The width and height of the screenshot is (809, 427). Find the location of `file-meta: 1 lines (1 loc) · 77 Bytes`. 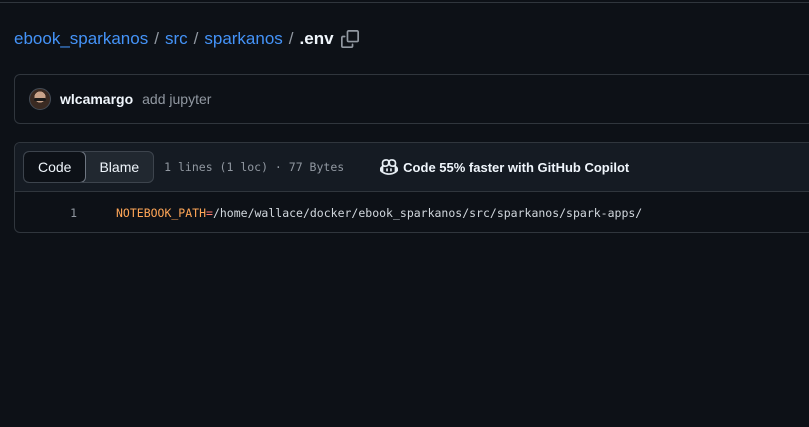

file-meta: 1 lines (1 loc) · 77 Bytes is located at coordinates (254, 167).